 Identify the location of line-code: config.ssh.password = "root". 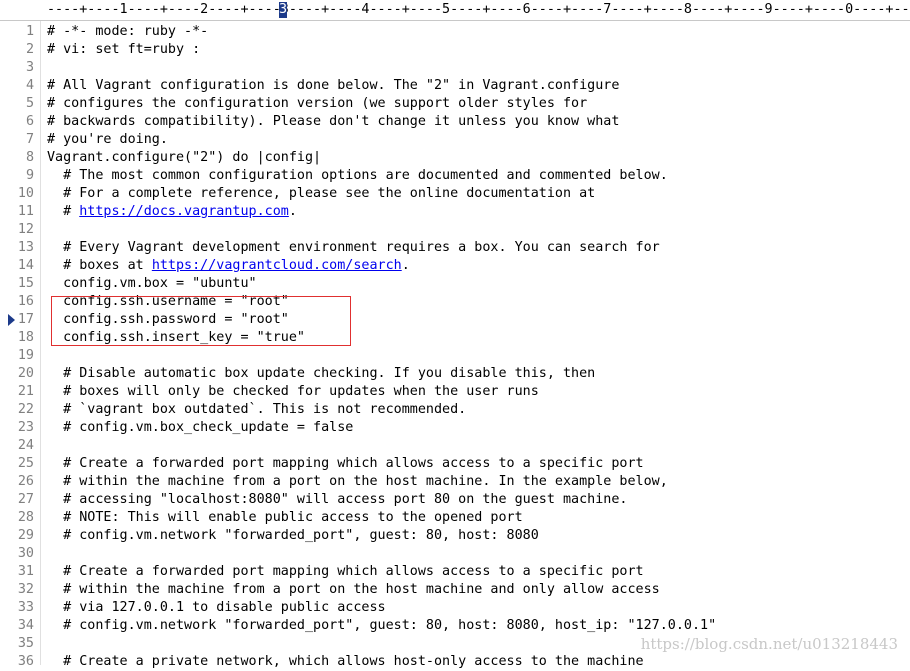
(168, 320).